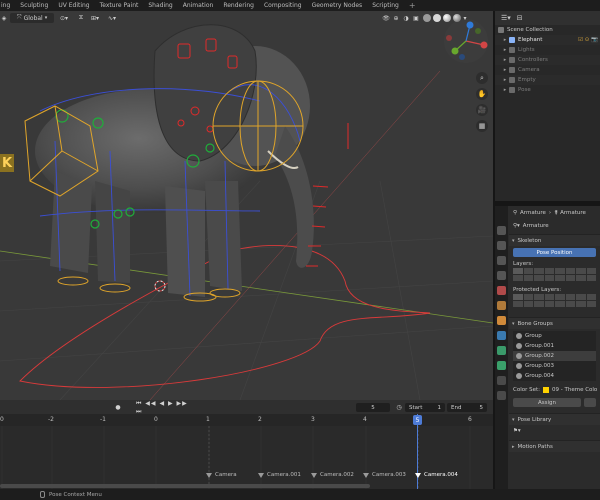 The width and height of the screenshot is (600, 500). What do you see at coordinates (165, 407) in the screenshot?
I see `playback-controls: ⏮ ◀◀ ◀ ▶ ▶▶ ⏭` at bounding box center [165, 407].